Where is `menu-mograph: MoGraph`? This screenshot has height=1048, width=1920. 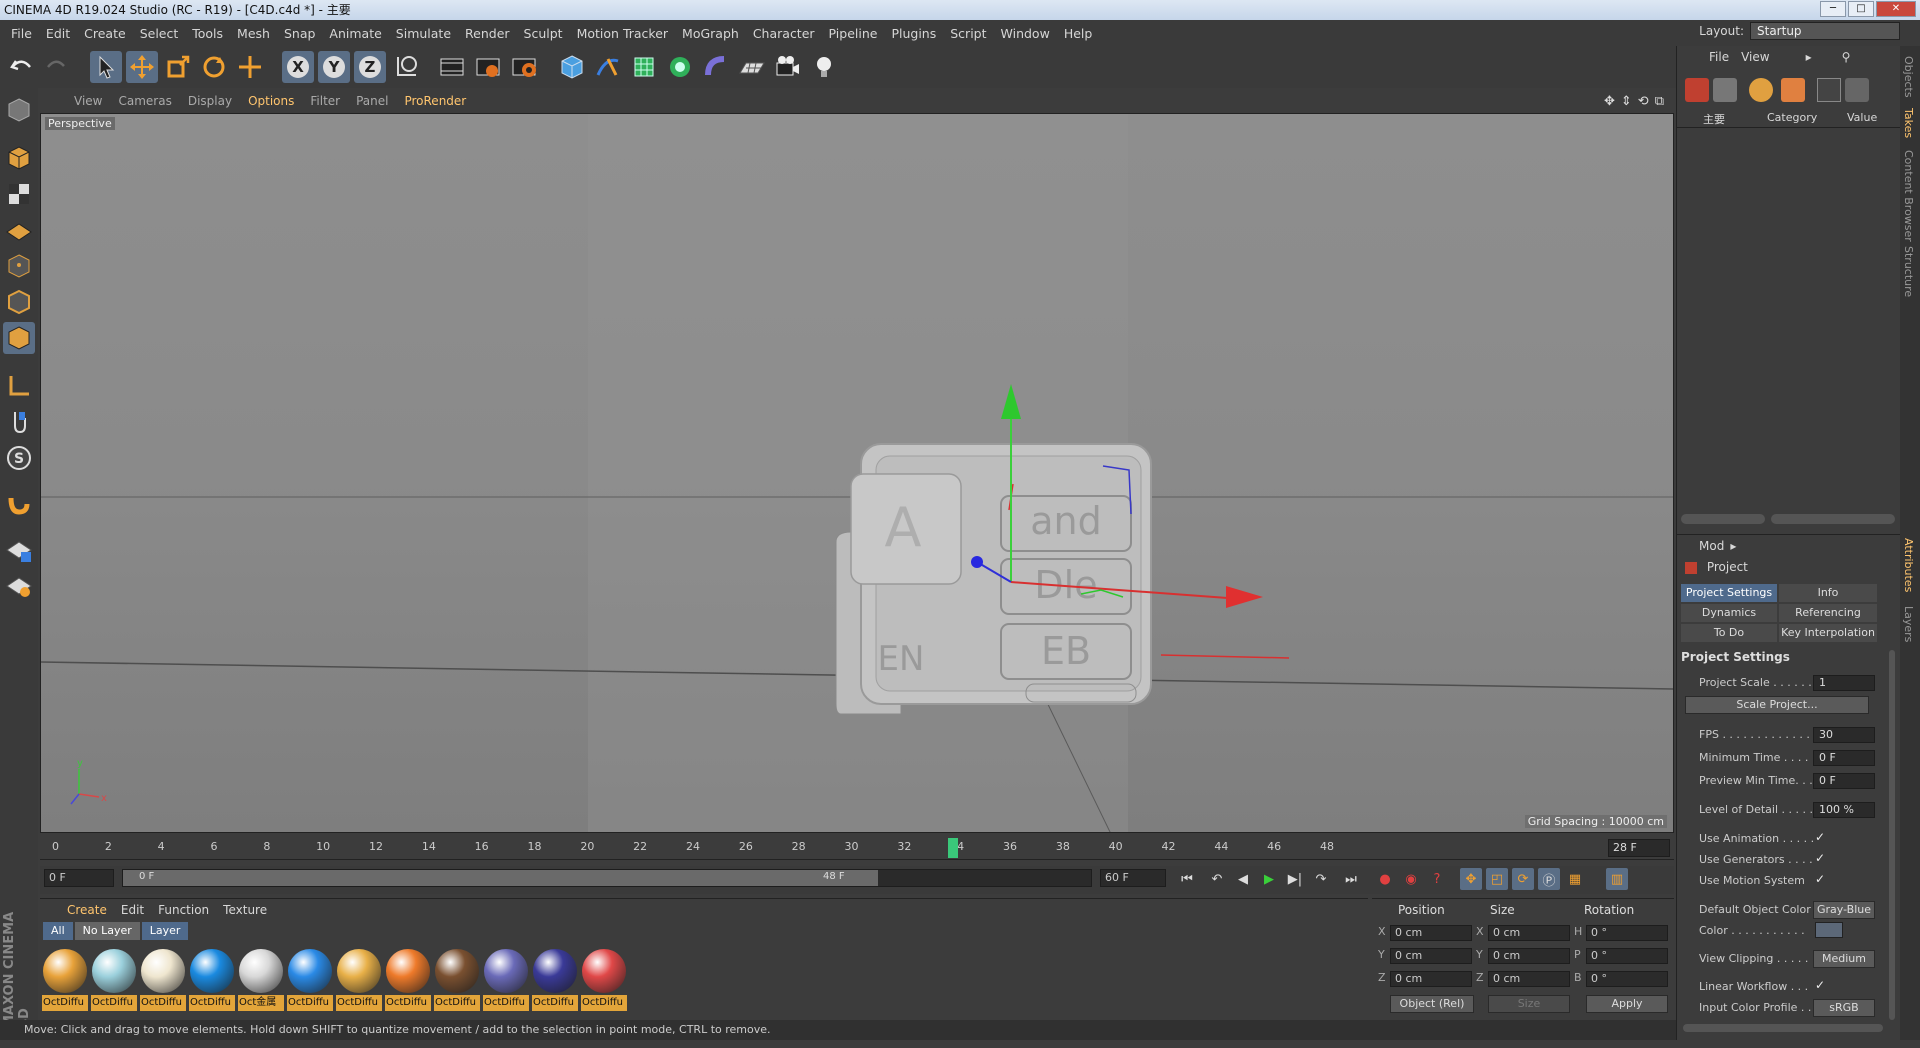 menu-mograph: MoGraph is located at coordinates (710, 33).